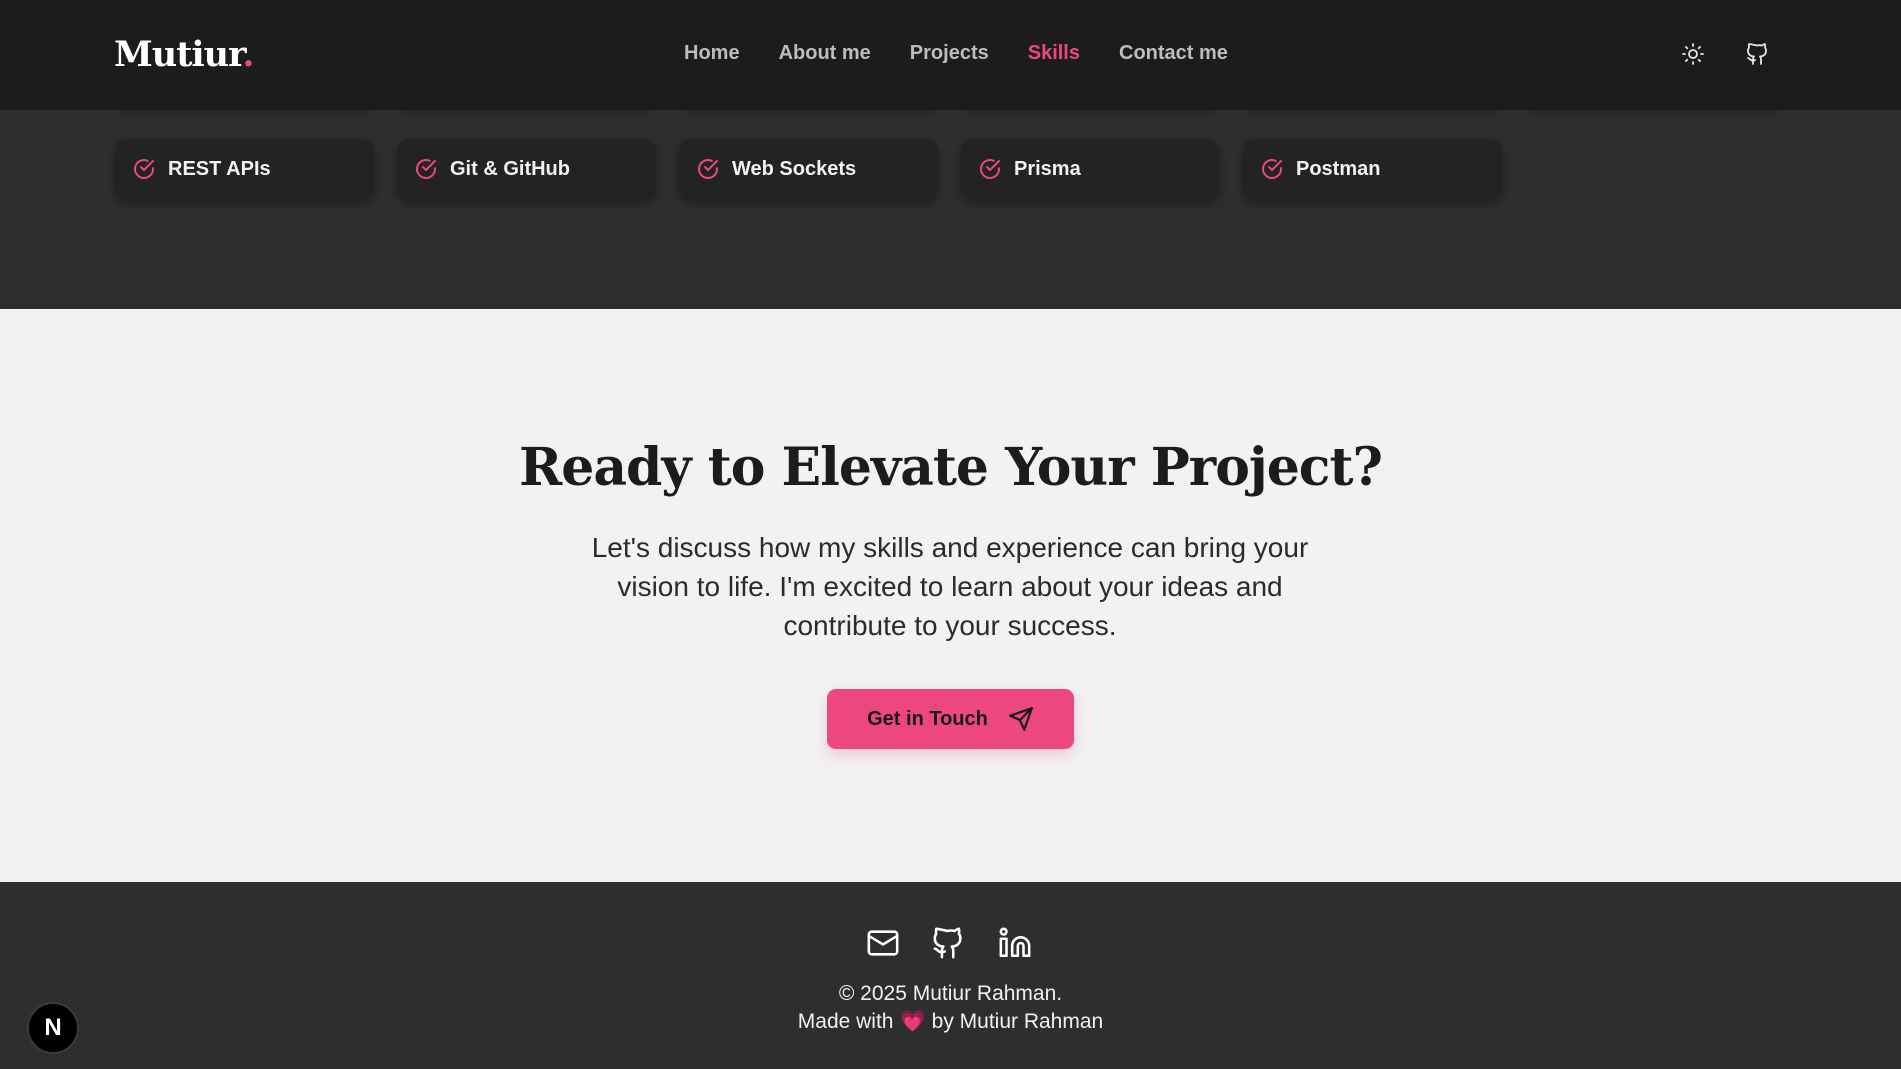 The width and height of the screenshot is (1901, 1069). I want to click on skill-card: Git & GitHub, so click(526, 169).